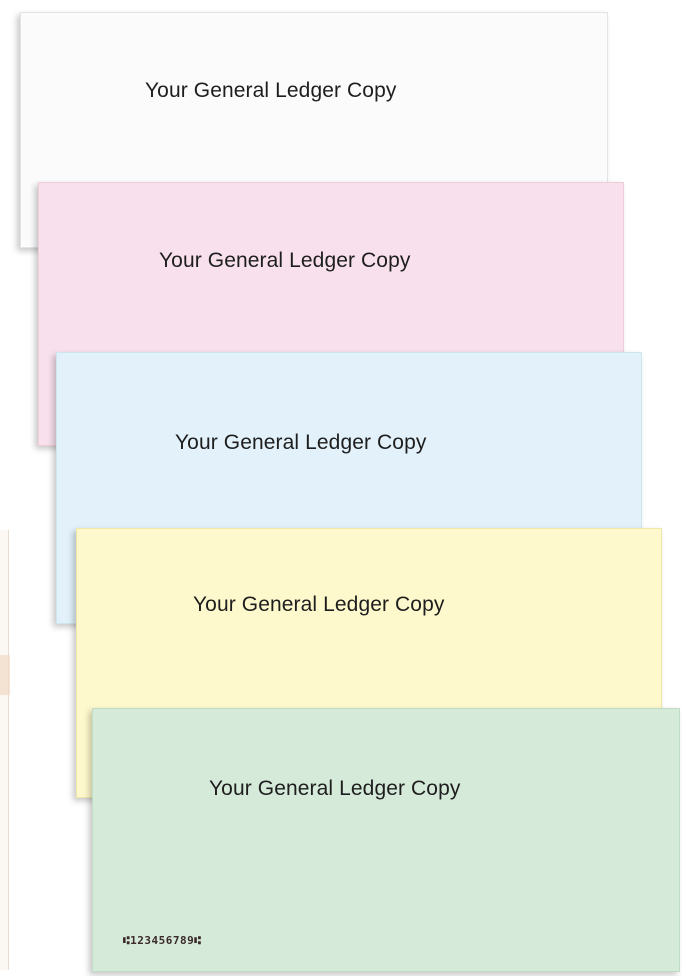 This screenshot has width=686, height=976. I want to click on background-check-mark, so click(5, 675).